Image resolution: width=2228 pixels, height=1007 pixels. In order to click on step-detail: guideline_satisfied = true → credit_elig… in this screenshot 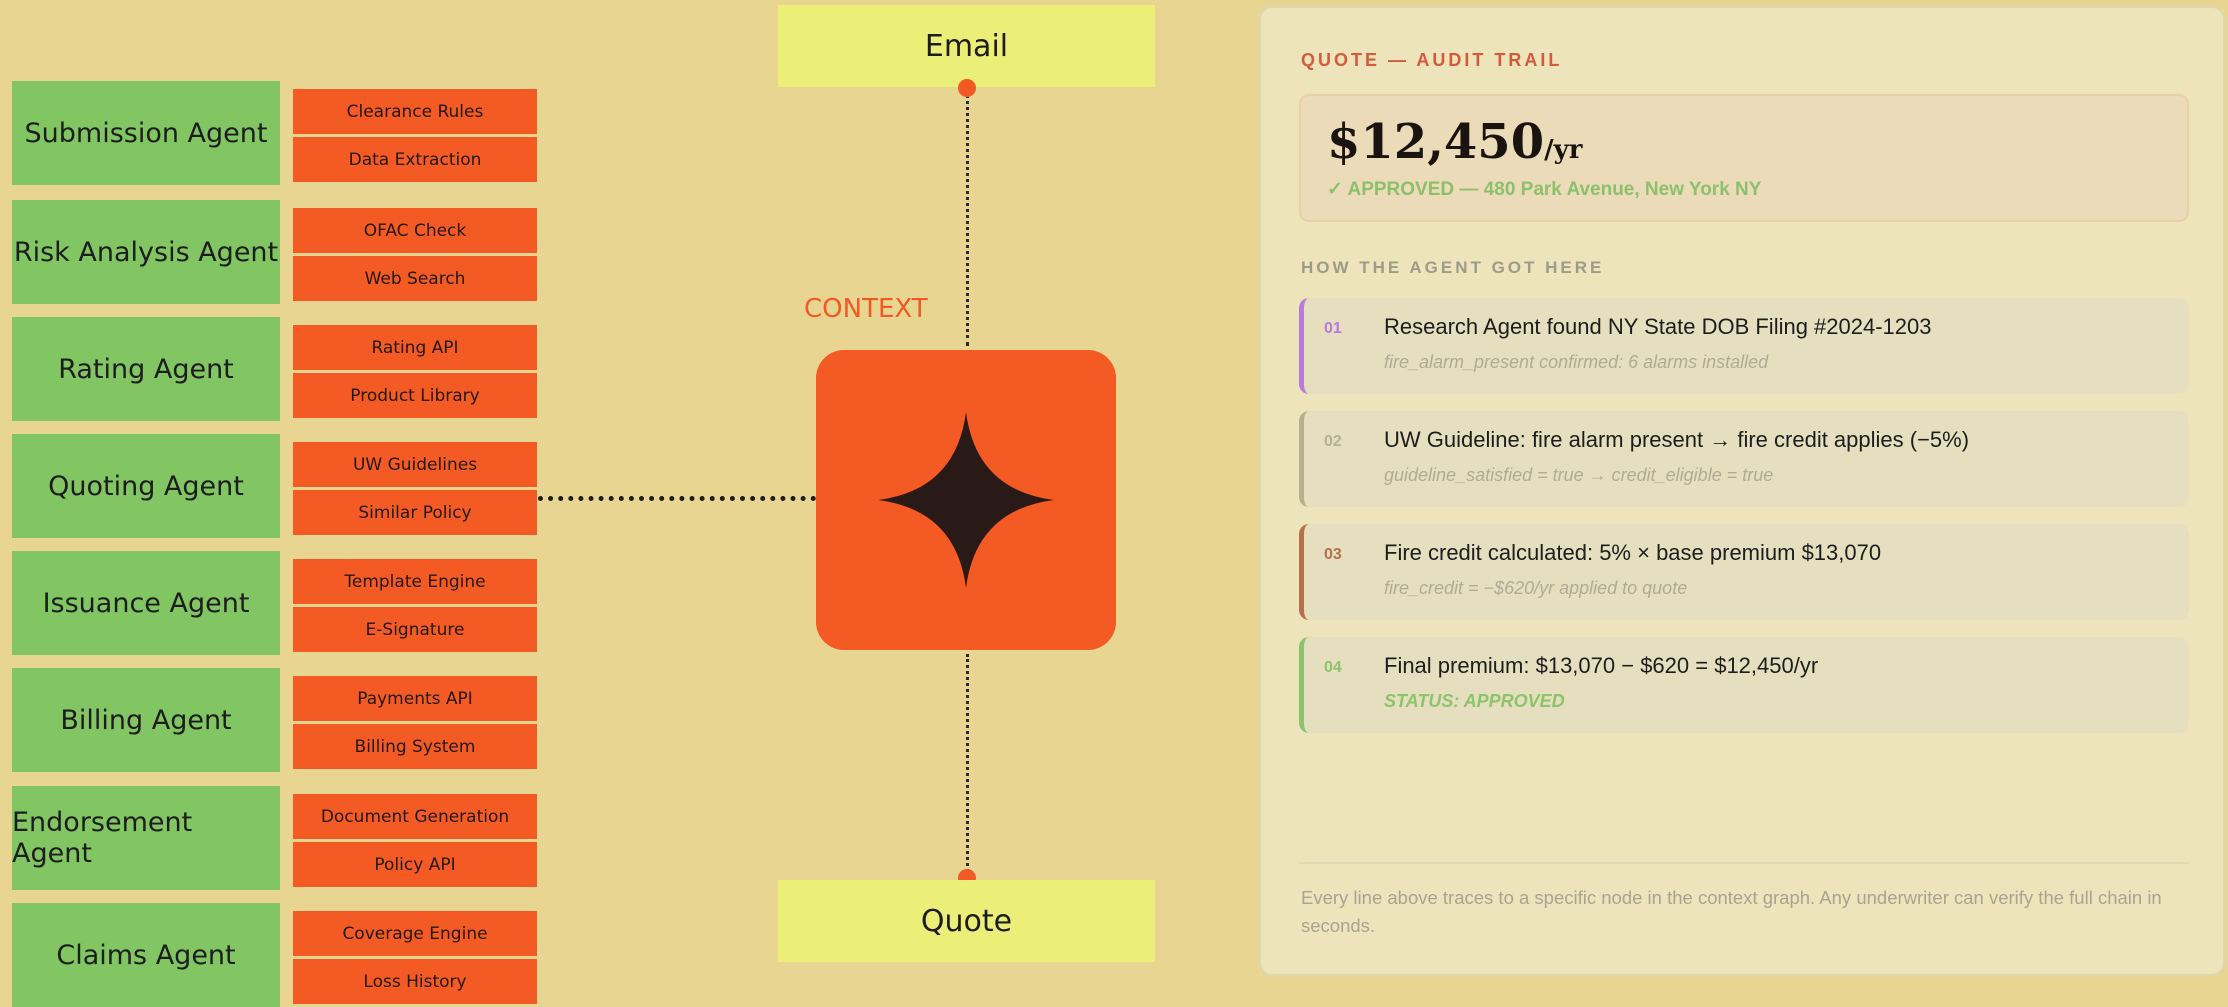, I will do `click(1579, 475)`.